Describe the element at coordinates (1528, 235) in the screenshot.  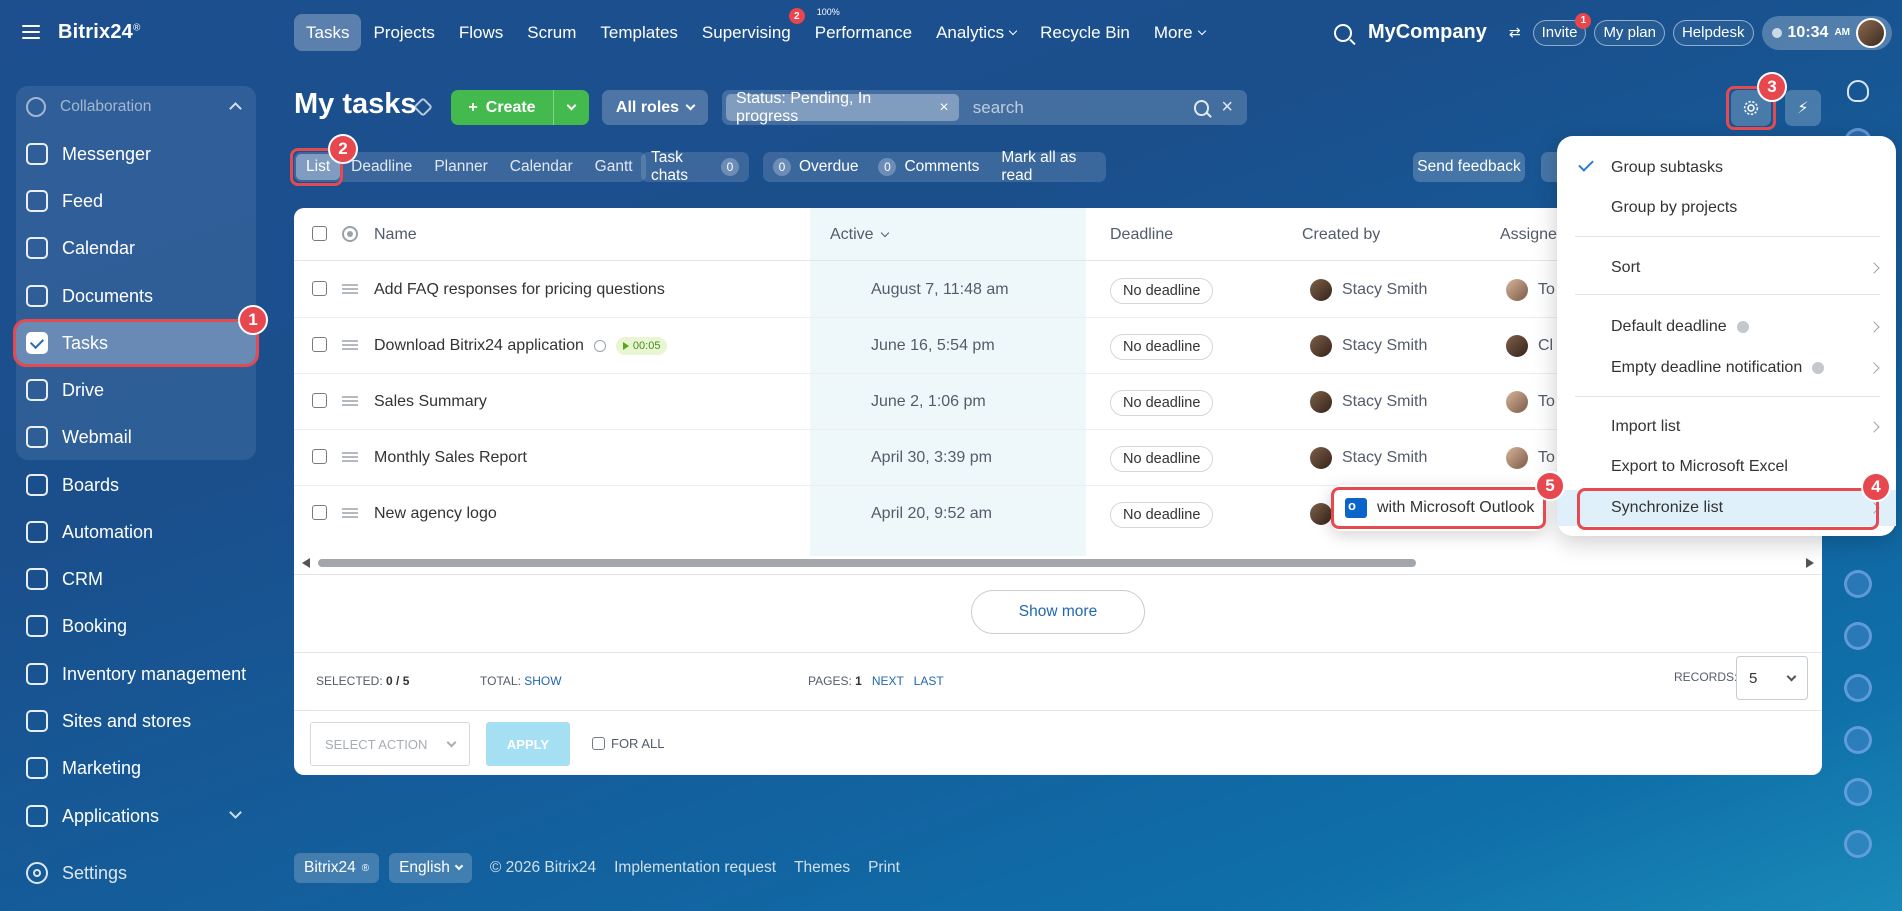
I see `column-assignee: Assigne` at that location.